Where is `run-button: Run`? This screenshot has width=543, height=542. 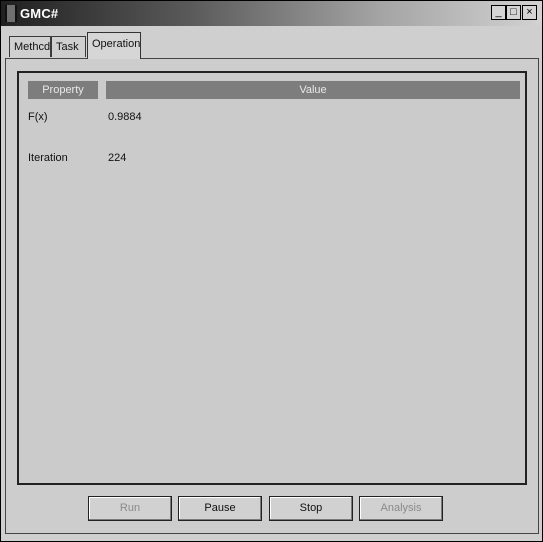
run-button: Run is located at coordinates (130, 508).